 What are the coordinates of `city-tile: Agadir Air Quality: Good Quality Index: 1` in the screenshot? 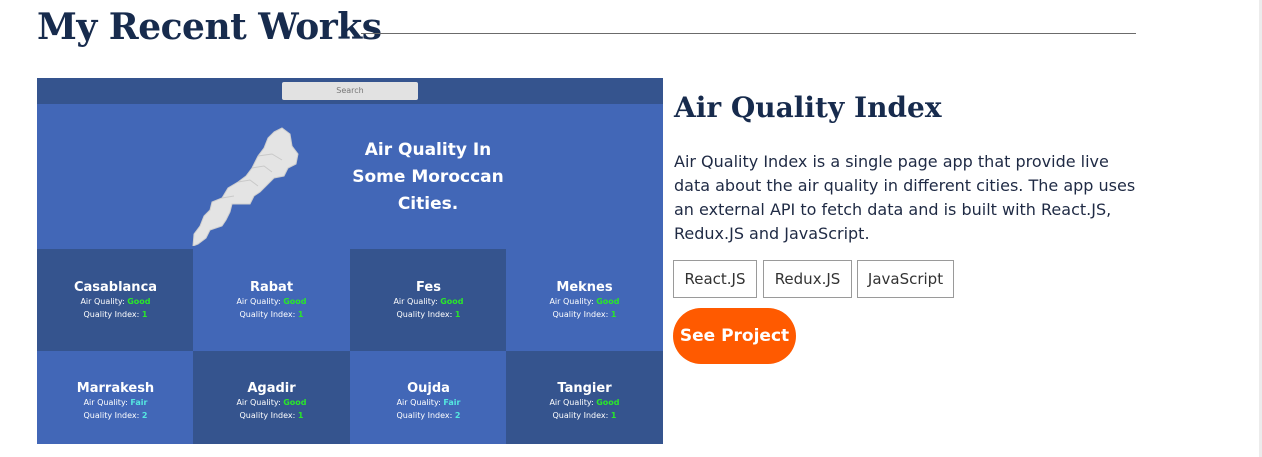 It's located at (271, 397).